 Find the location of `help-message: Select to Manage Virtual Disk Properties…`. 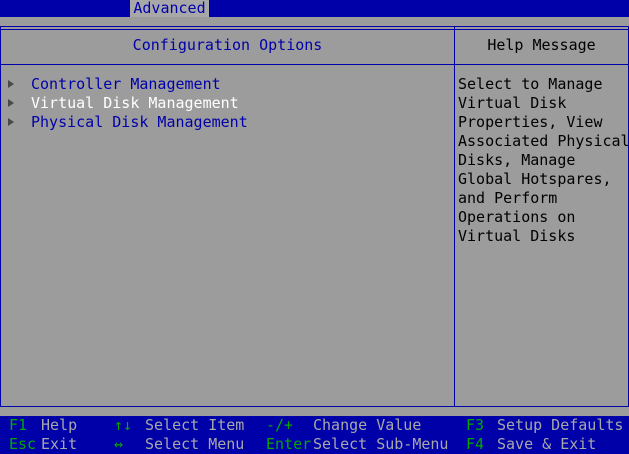

help-message: Select to Manage Virtual Disk Properties… is located at coordinates (543, 160).